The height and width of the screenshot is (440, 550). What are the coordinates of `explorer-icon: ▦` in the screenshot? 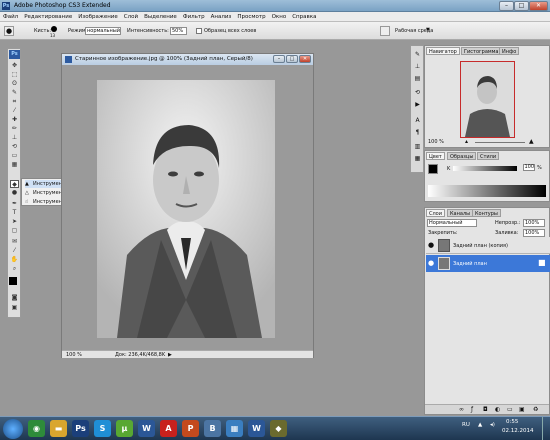 It's located at (234, 428).